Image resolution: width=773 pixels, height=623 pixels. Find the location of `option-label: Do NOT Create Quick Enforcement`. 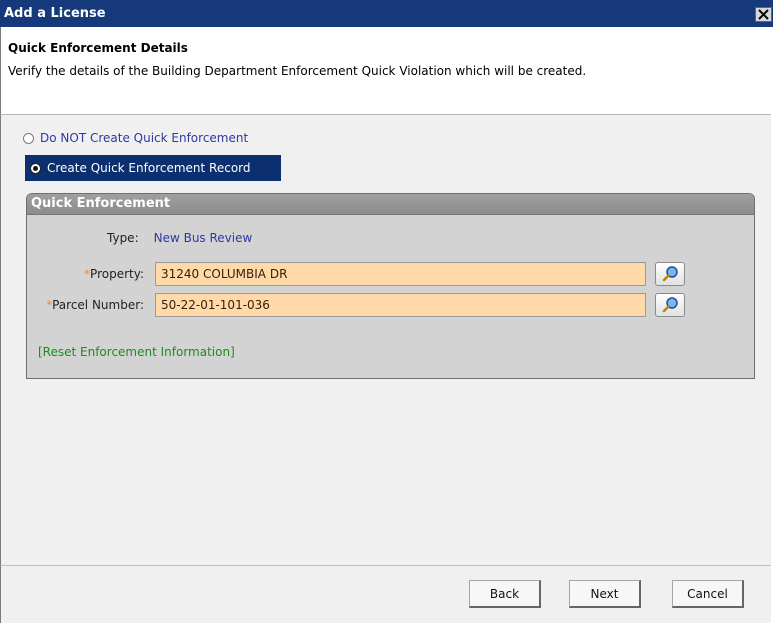

option-label: Do NOT Create Quick Enforcement is located at coordinates (144, 138).